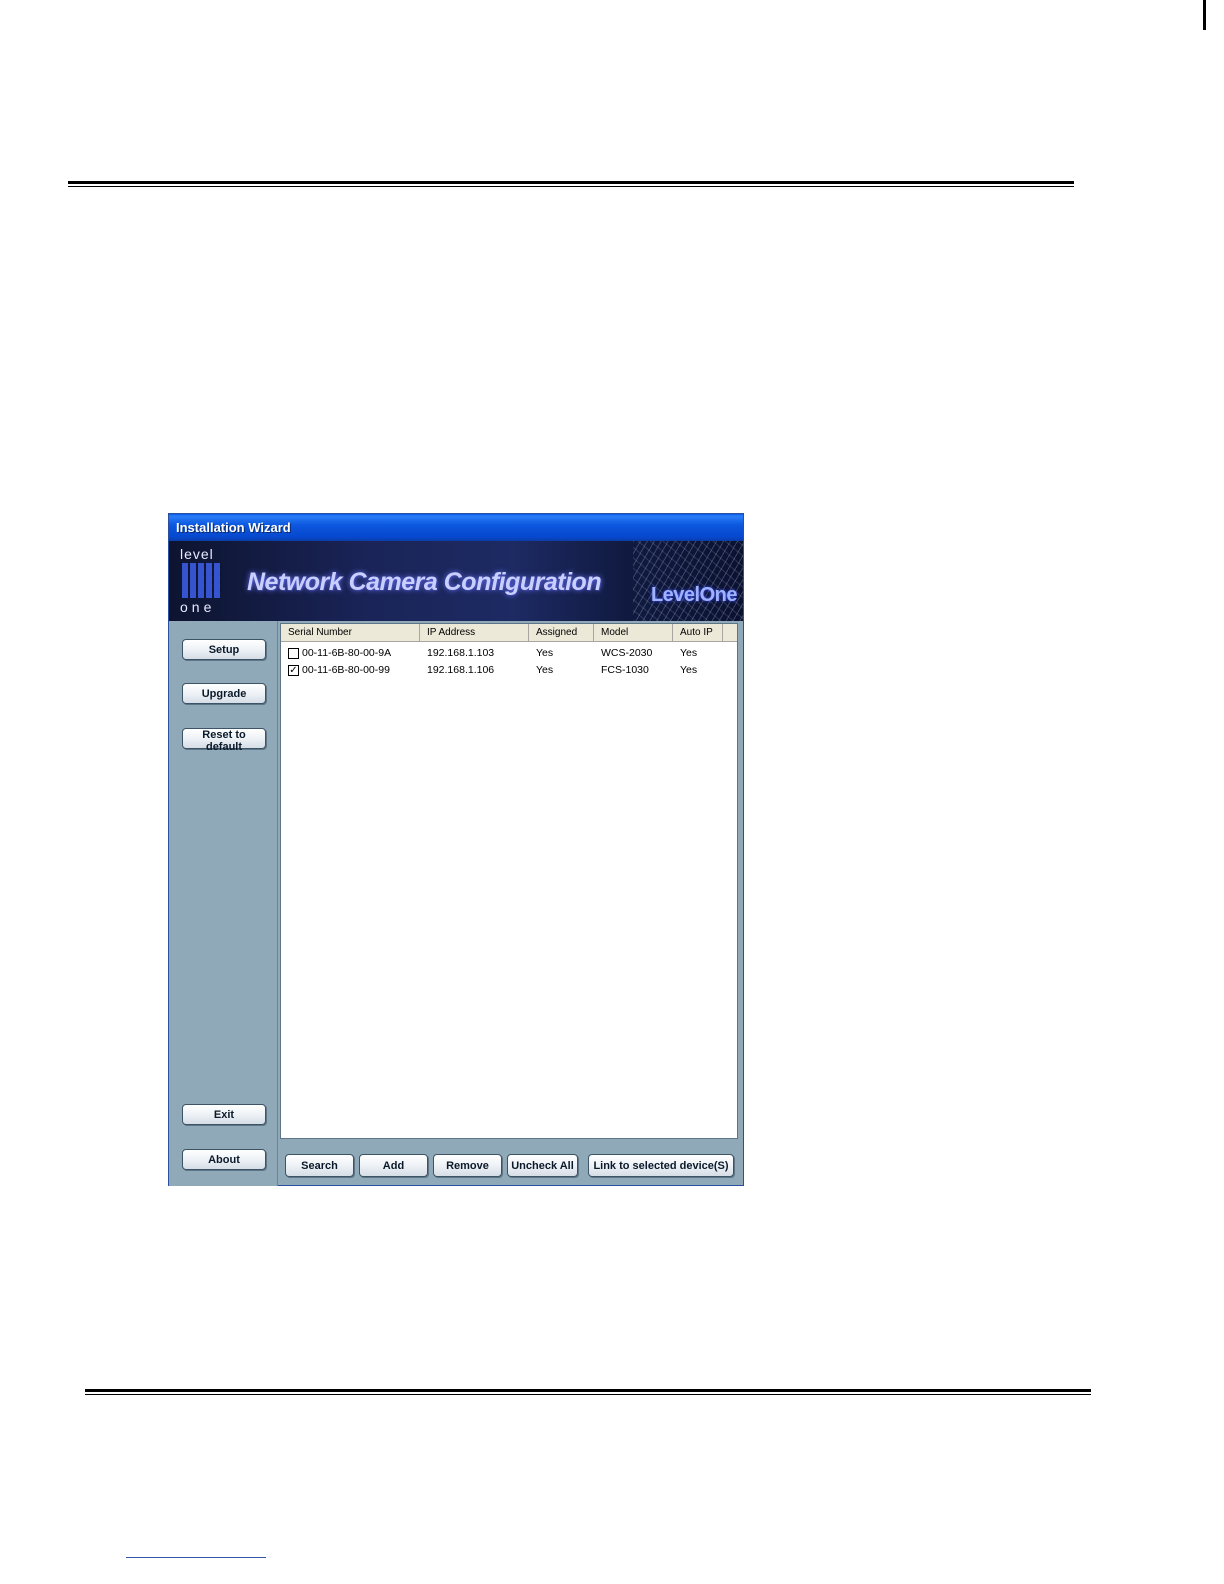 The width and height of the screenshot is (1224, 1584). Describe the element at coordinates (571, 184) in the screenshot. I see `header-rule` at that location.